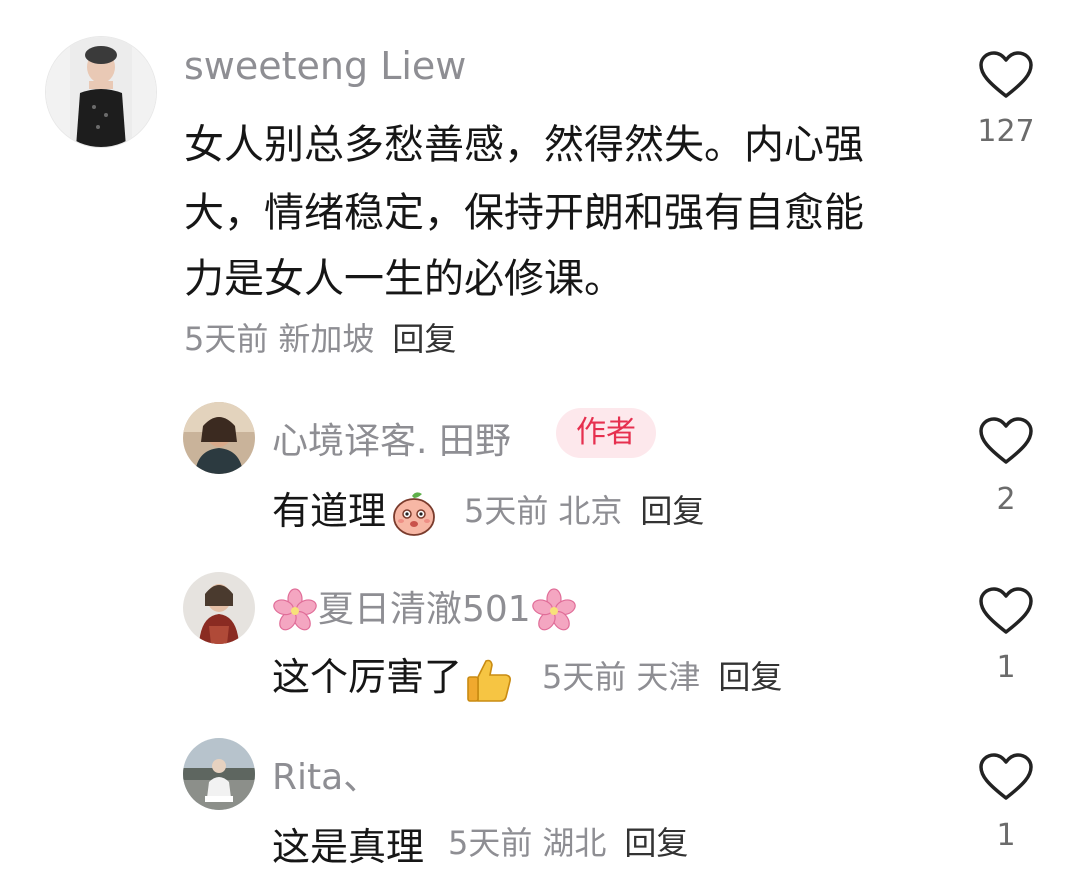 This screenshot has height=888, width=1080. What do you see at coordinates (414, 514) in the screenshot?
I see `peach-face-emoji-icon` at bounding box center [414, 514].